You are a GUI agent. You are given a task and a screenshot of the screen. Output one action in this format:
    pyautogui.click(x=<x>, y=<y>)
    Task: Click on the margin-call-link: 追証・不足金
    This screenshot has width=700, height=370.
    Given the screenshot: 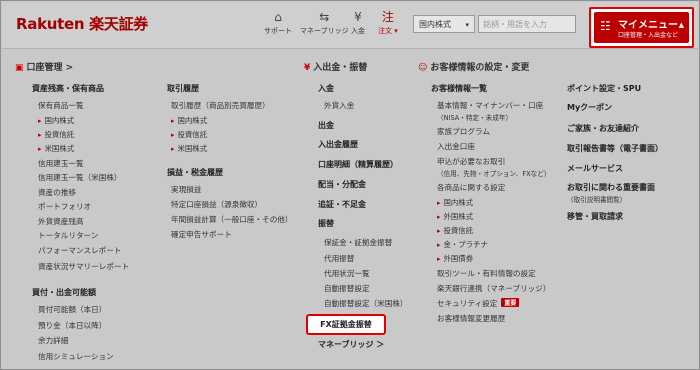 What is the action you would take?
    pyautogui.click(x=342, y=204)
    